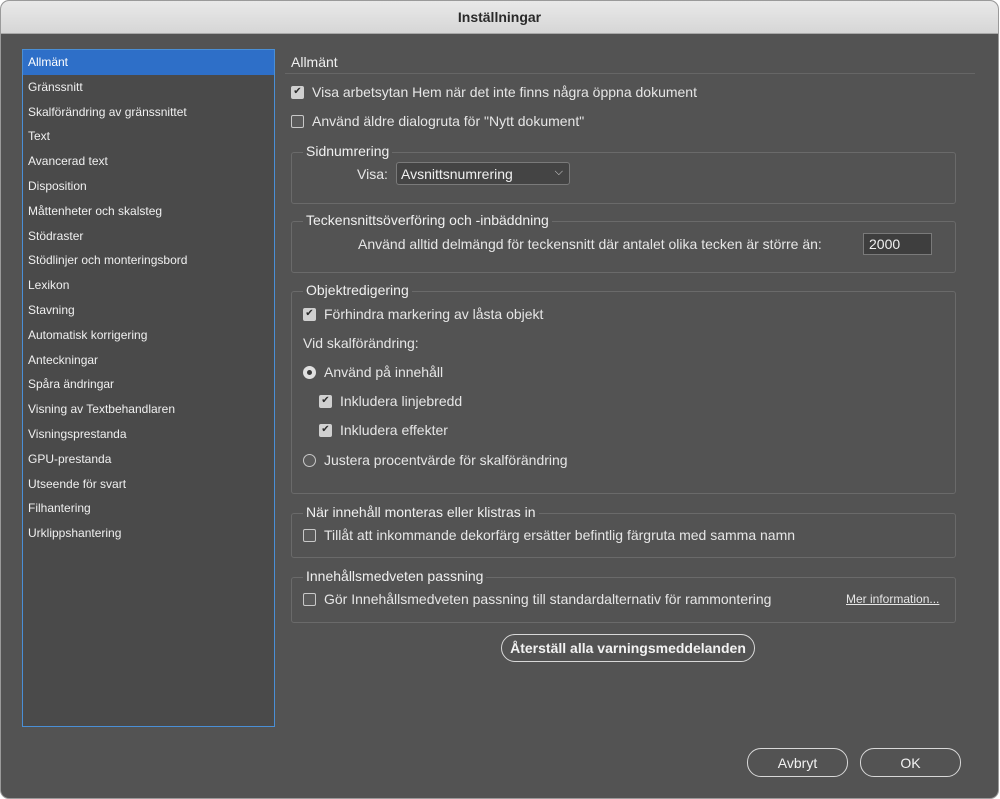  I want to click on sidebar-item-track-changes: Spåra ändringar, so click(148, 384).